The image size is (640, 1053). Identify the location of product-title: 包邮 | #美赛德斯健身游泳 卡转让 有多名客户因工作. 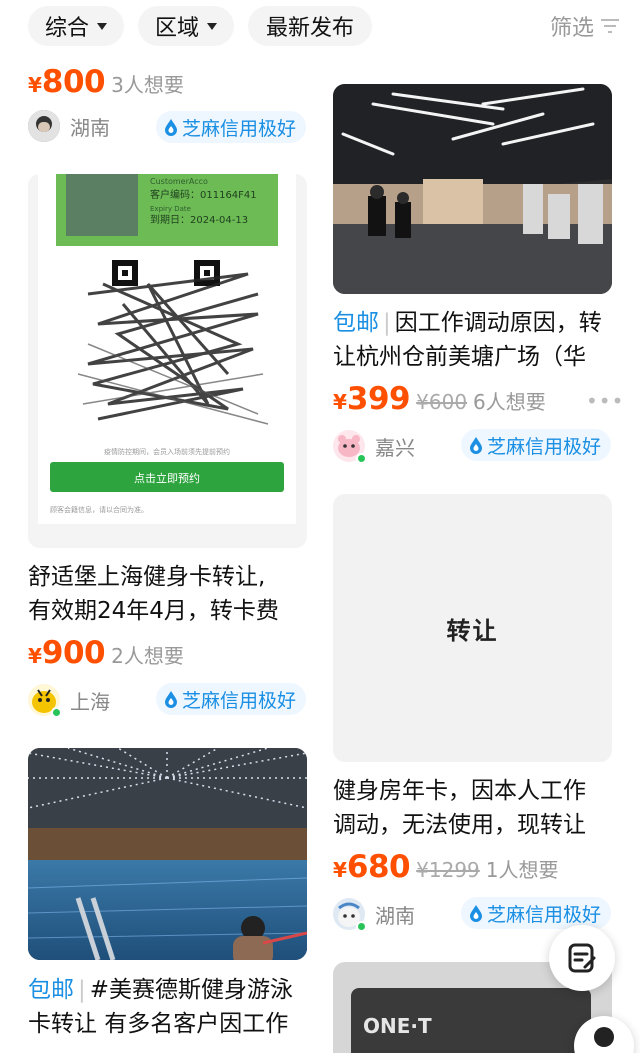
(173, 1007).